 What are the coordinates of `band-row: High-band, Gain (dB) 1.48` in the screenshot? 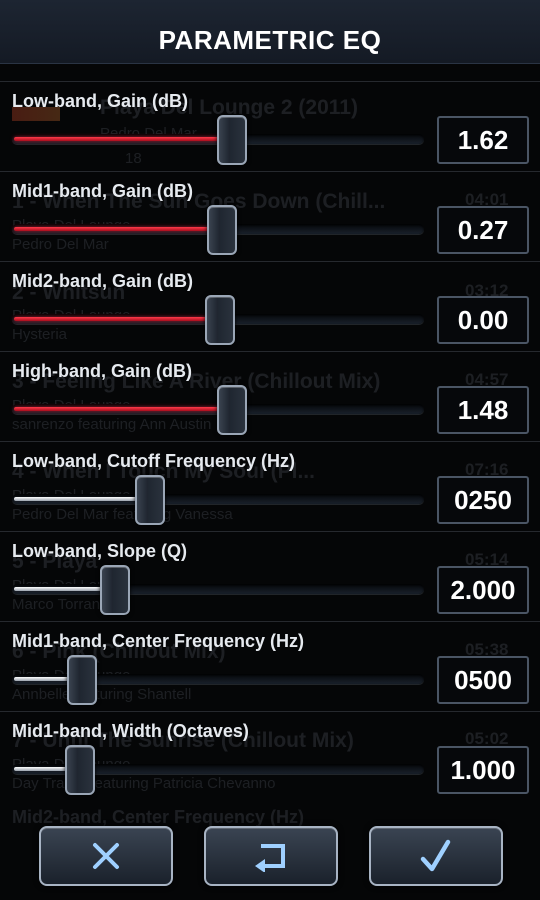 It's located at (270, 396).